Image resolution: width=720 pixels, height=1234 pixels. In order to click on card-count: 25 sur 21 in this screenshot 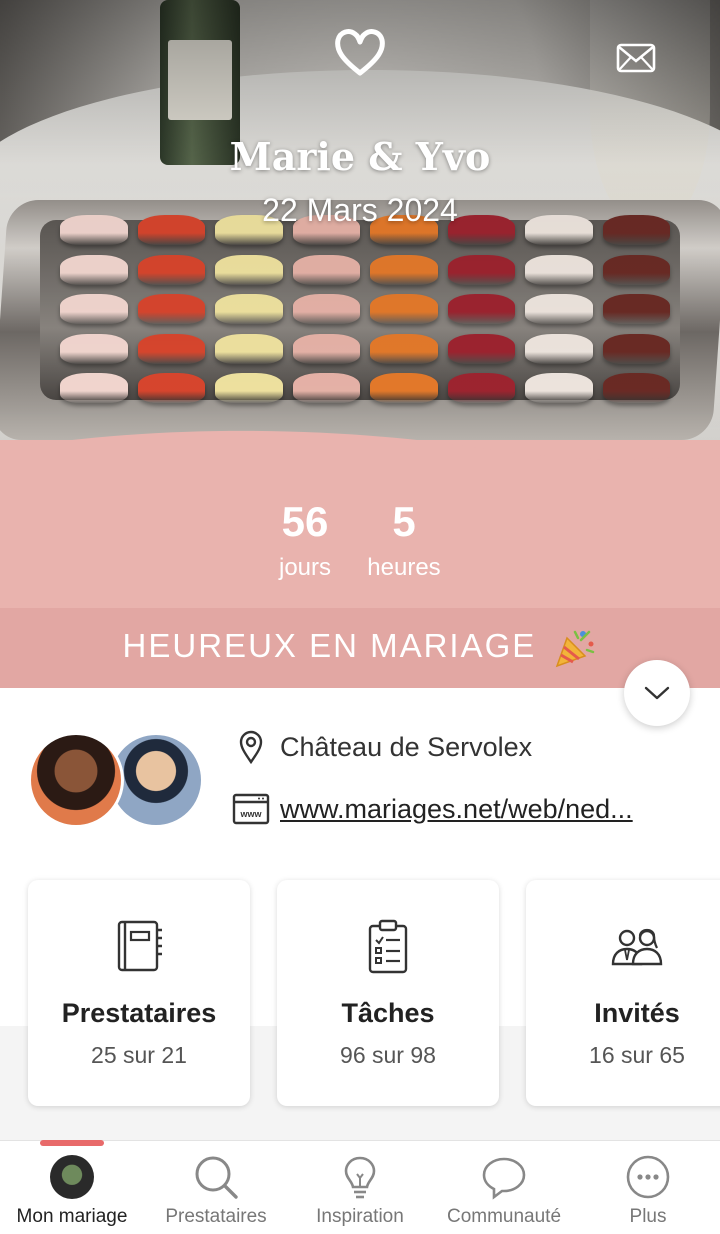, I will do `click(139, 1055)`.